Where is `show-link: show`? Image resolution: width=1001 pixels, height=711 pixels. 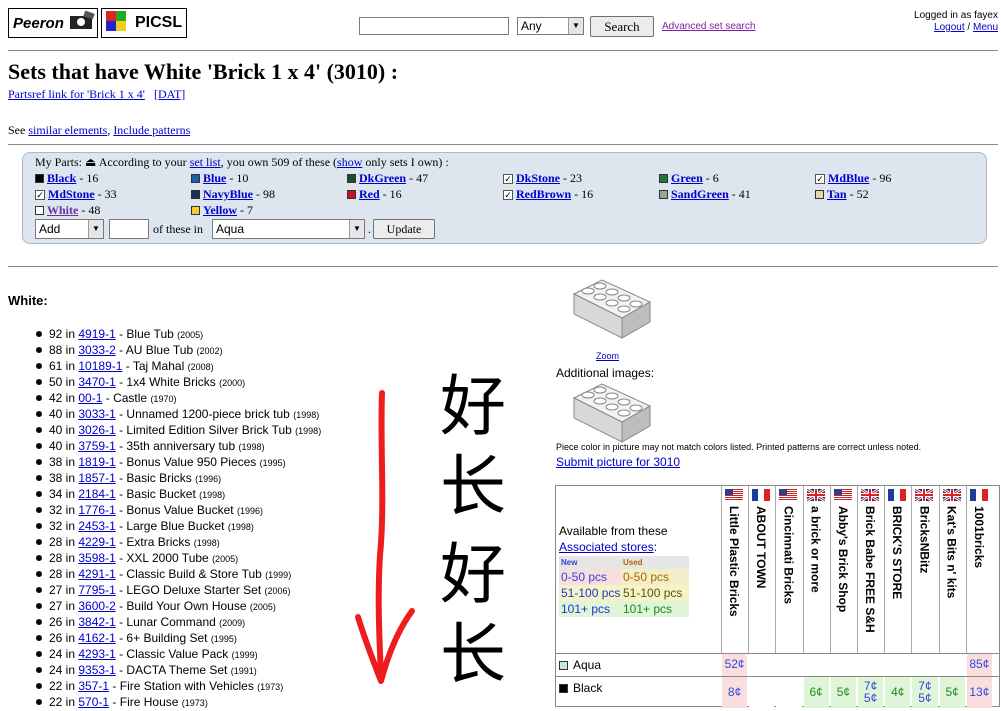
show-link: show is located at coordinates (349, 162).